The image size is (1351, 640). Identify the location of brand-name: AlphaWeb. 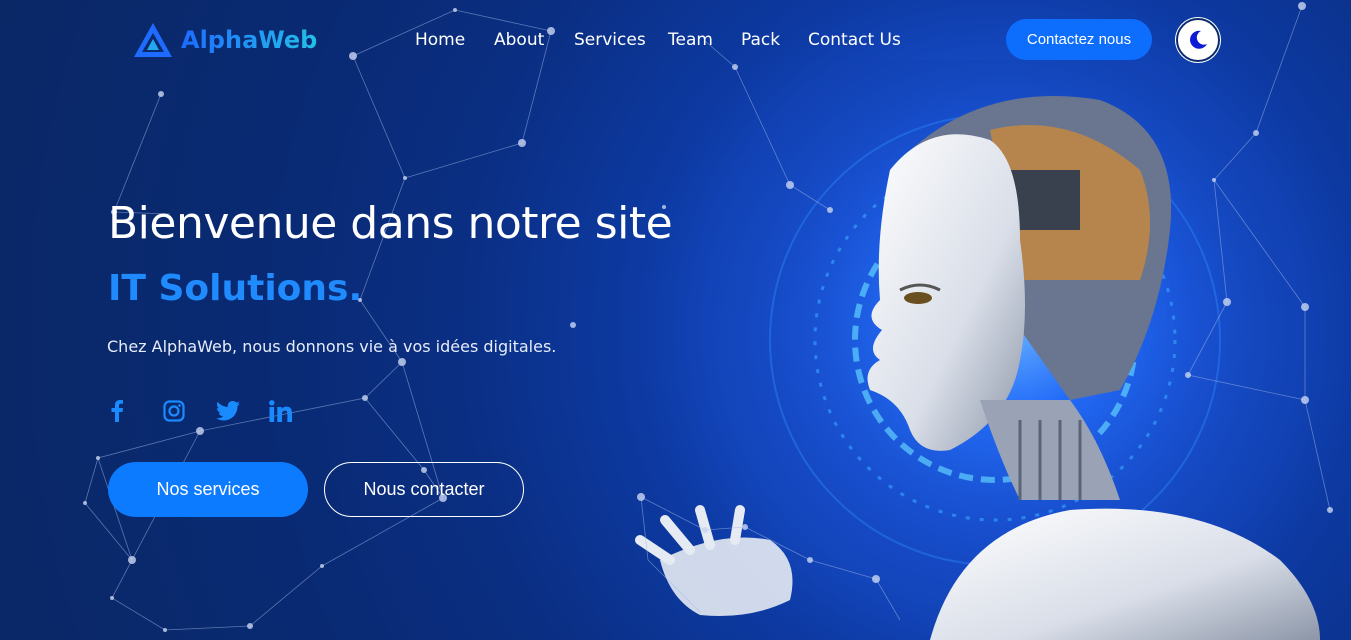
(249, 40).